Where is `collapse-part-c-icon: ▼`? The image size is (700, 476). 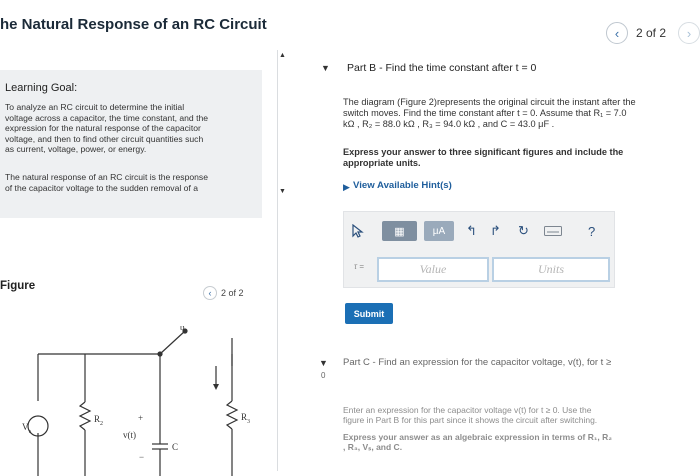 collapse-part-c-icon: ▼ is located at coordinates (323, 363).